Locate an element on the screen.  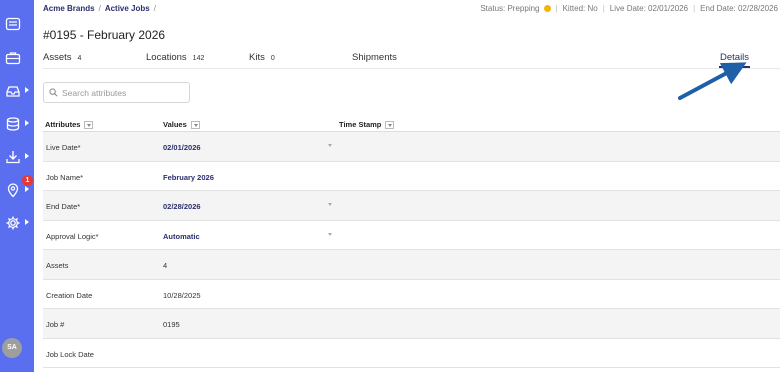
table-row: Job Lock Date is located at coordinates (411, 353).